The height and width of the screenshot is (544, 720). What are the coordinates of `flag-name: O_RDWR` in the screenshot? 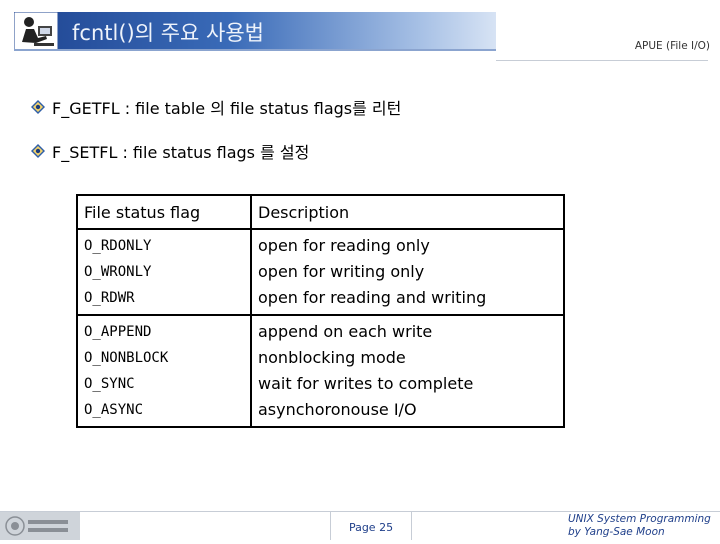 It's located at (109, 298).